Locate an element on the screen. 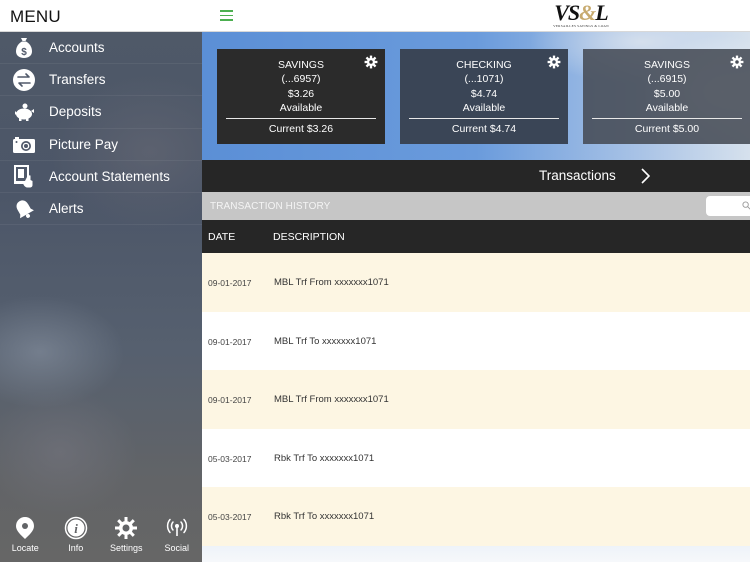 This screenshot has width=750, height=562. location-pin-icon is located at coordinates (25, 528).